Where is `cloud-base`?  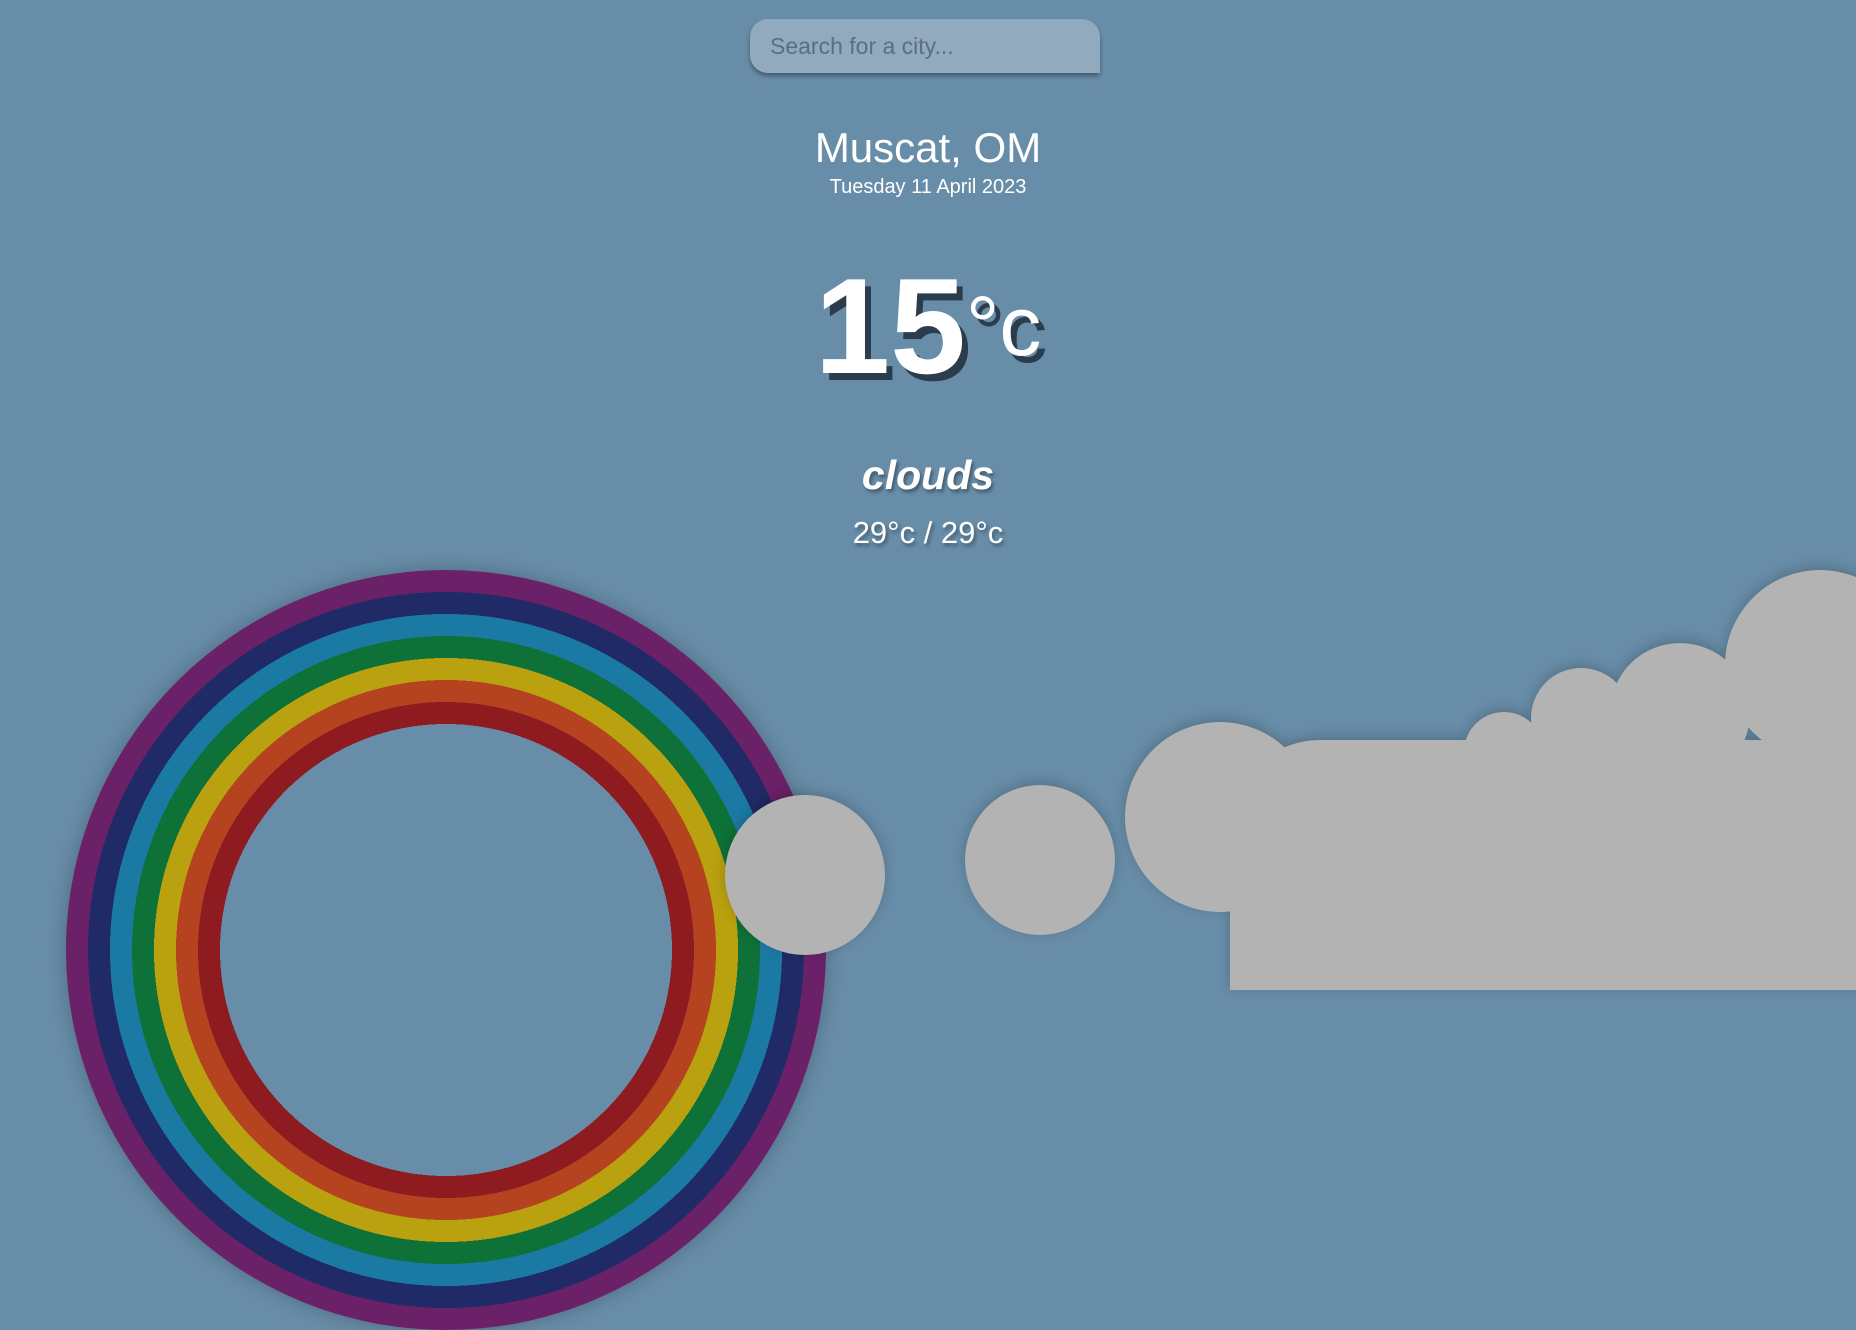
cloud-base is located at coordinates (1543, 865).